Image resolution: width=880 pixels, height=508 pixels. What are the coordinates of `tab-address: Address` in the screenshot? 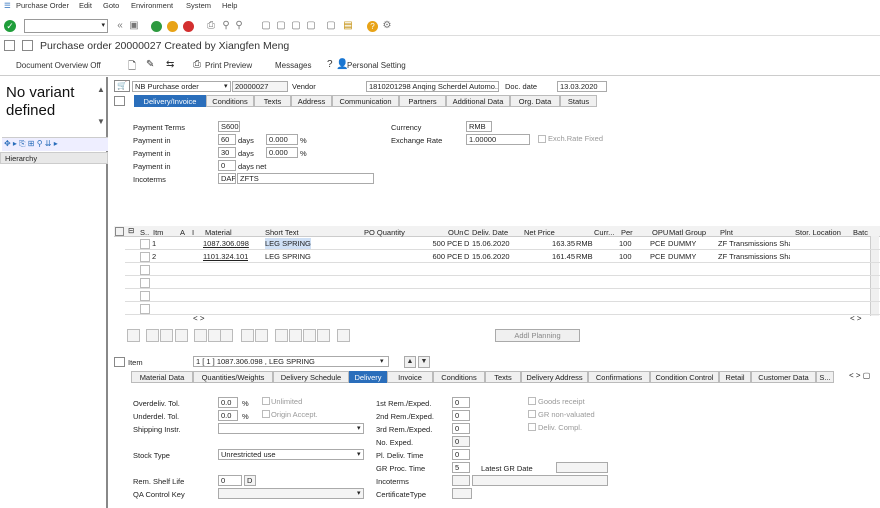 It's located at (311, 101).